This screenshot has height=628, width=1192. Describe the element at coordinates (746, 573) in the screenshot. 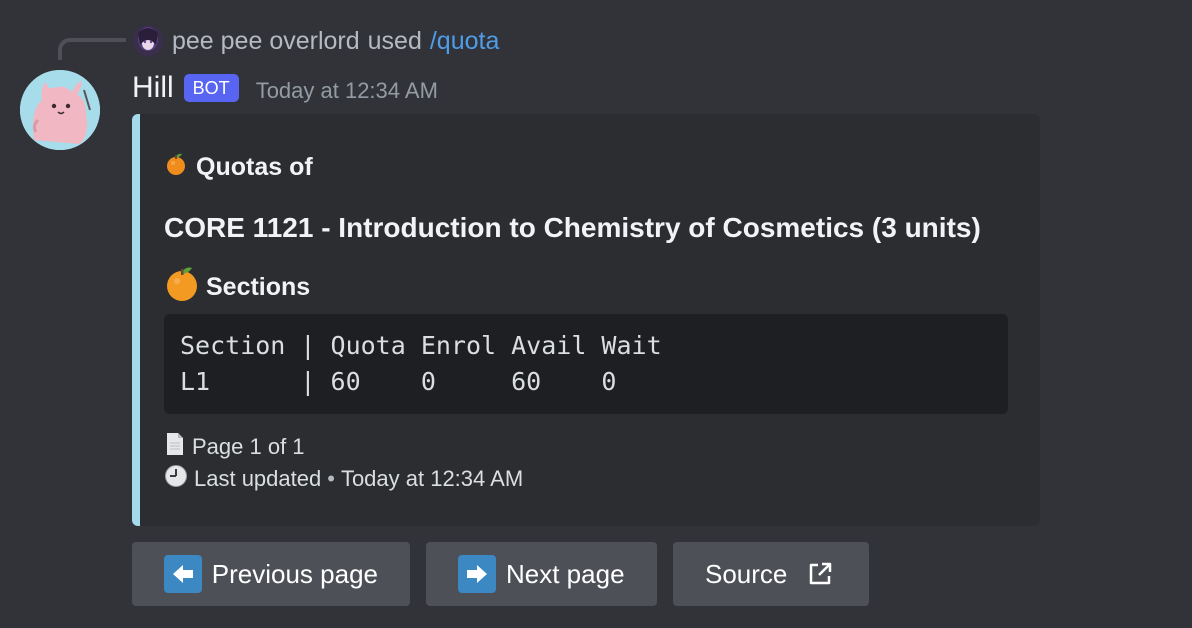

I see `source-label: Source` at that location.